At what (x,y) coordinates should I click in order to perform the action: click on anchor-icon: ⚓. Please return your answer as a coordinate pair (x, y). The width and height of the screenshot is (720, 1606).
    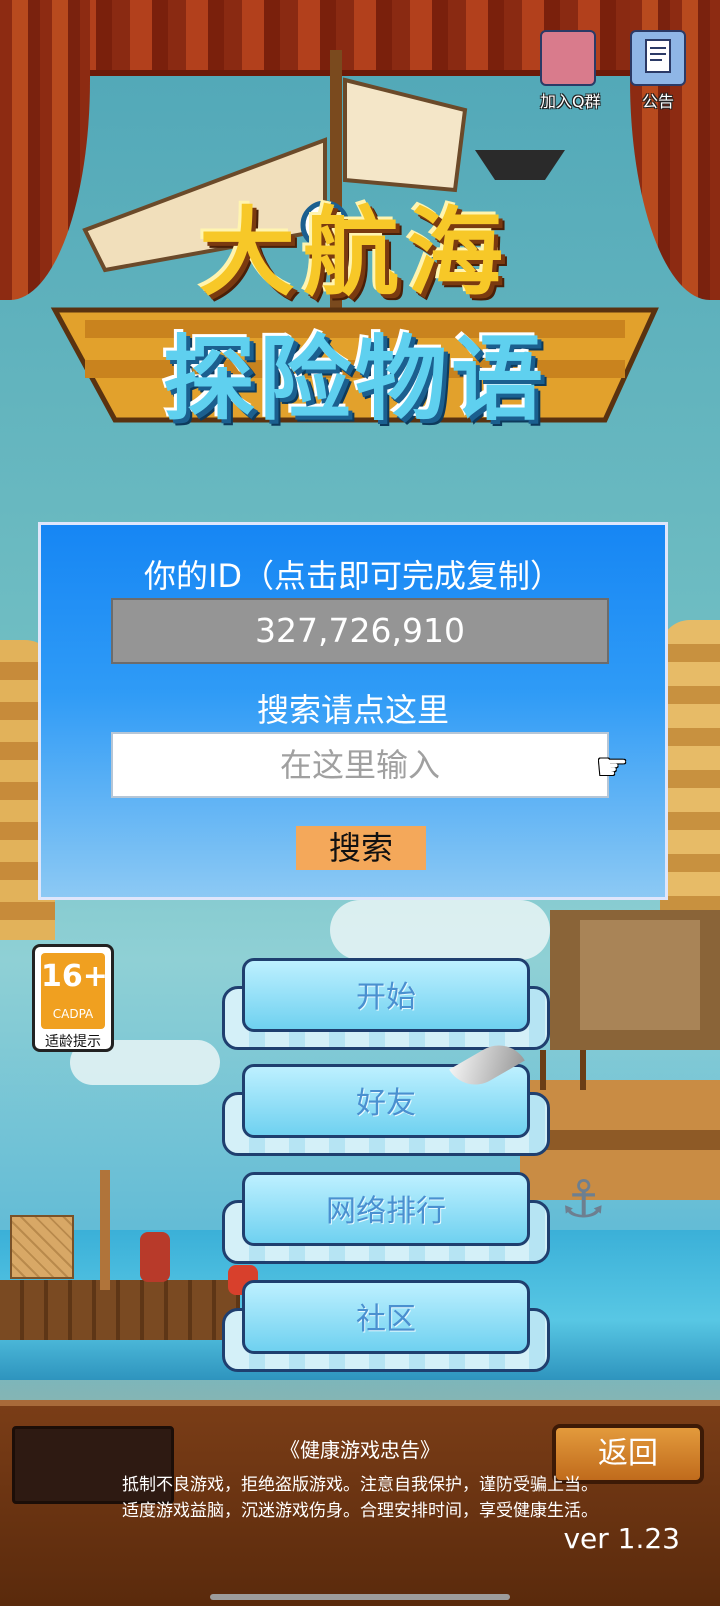
    Looking at the image, I should click on (583, 1200).